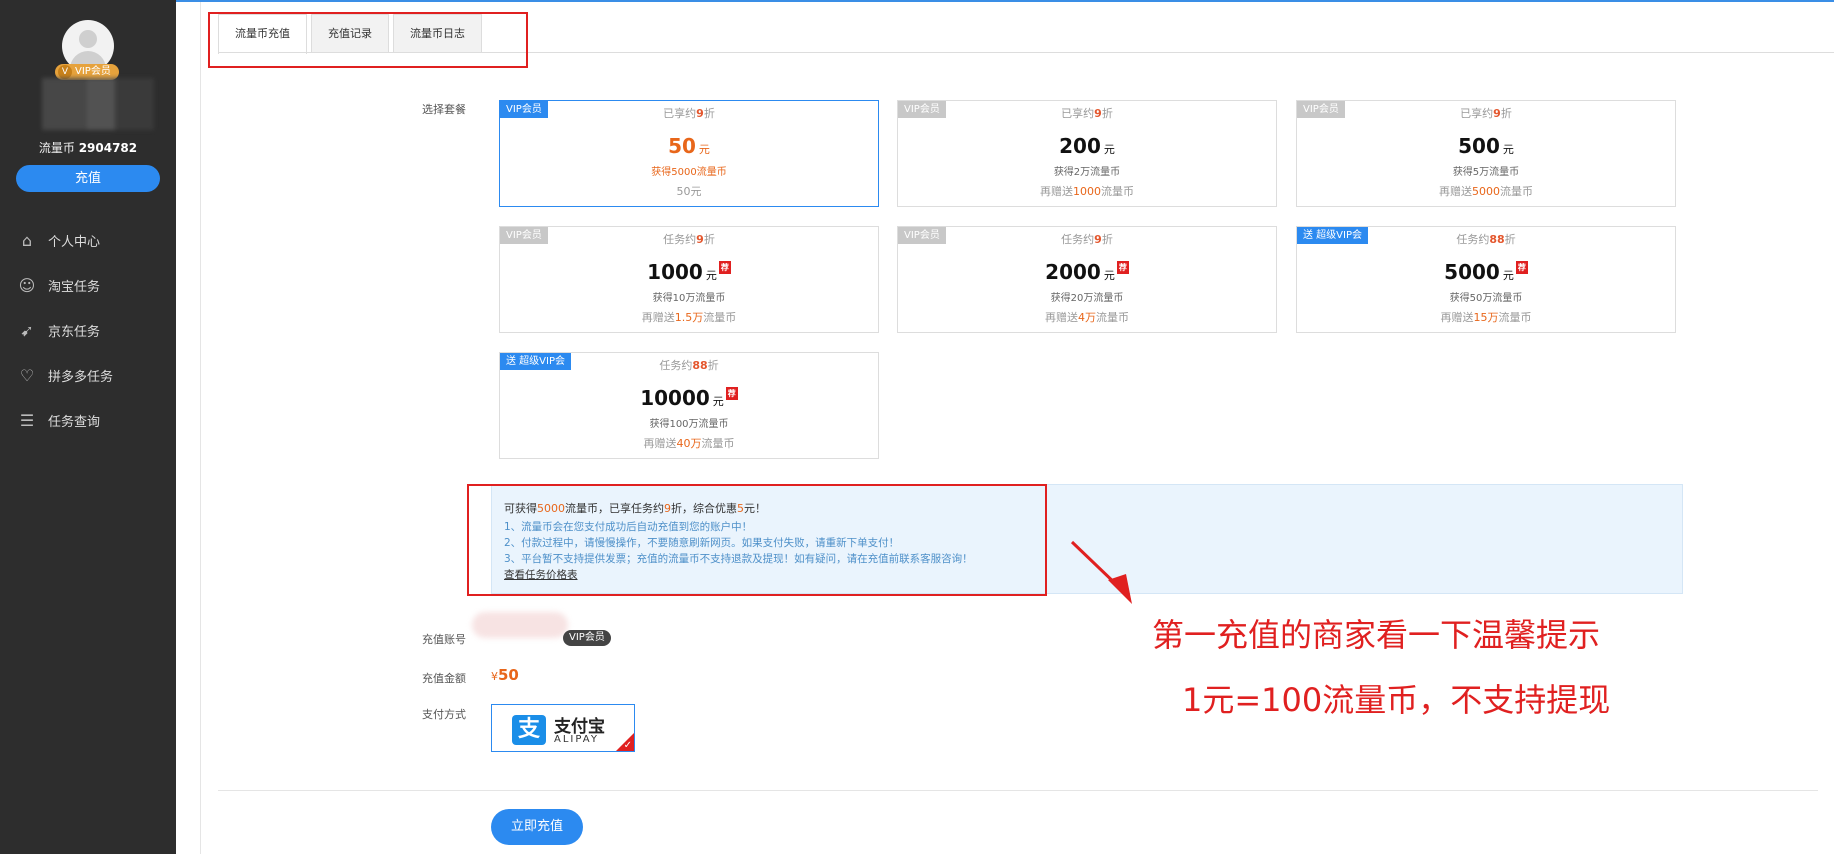  I want to click on package-gift: 50元, so click(689, 191).